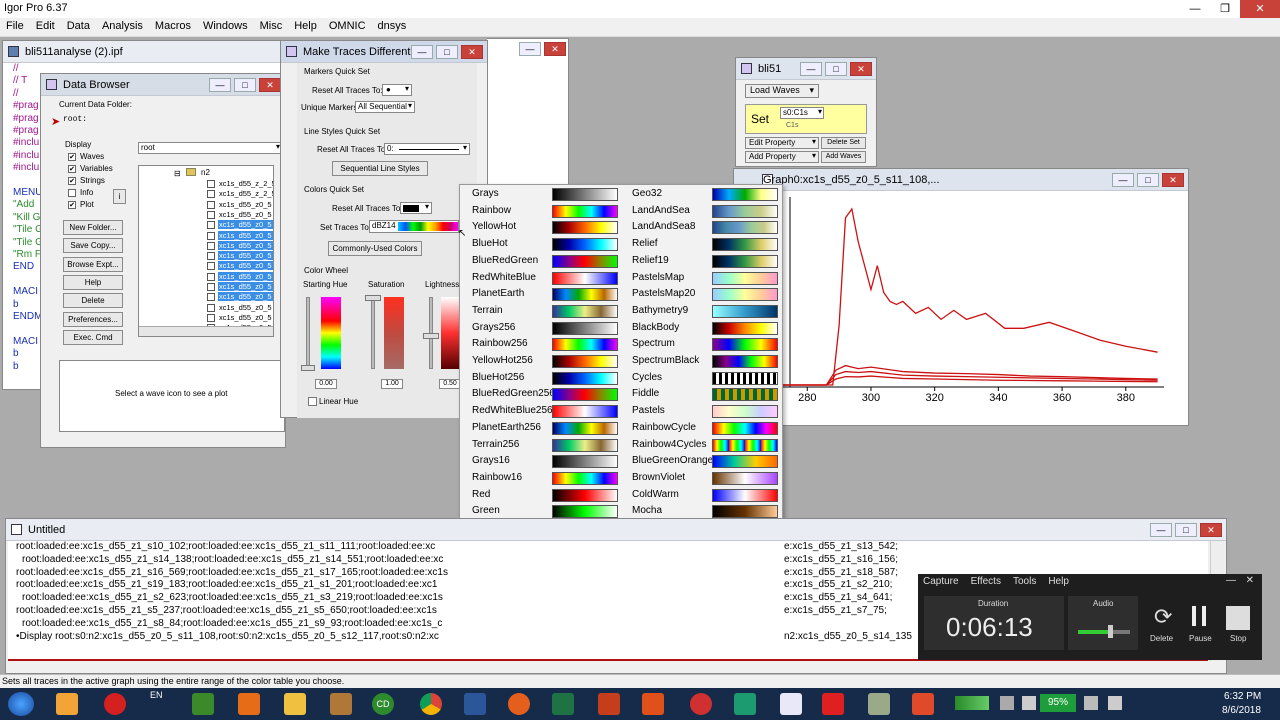  What do you see at coordinates (923, 704) in the screenshot?
I see `capture-app-icon` at bounding box center [923, 704].